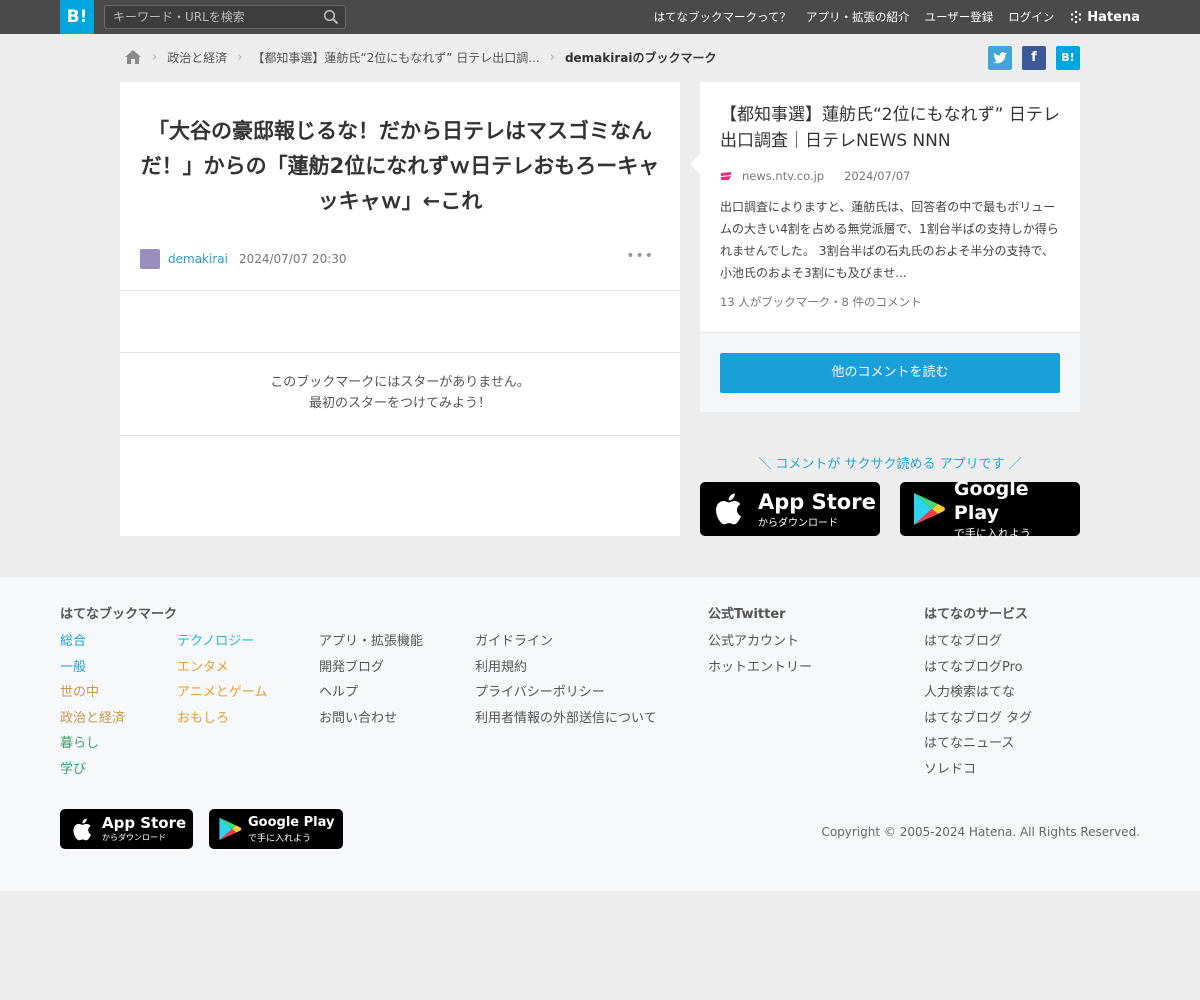 The height and width of the screenshot is (1000, 1200). I want to click on read-other-comments-button: 他のコメントを読む, so click(890, 373).